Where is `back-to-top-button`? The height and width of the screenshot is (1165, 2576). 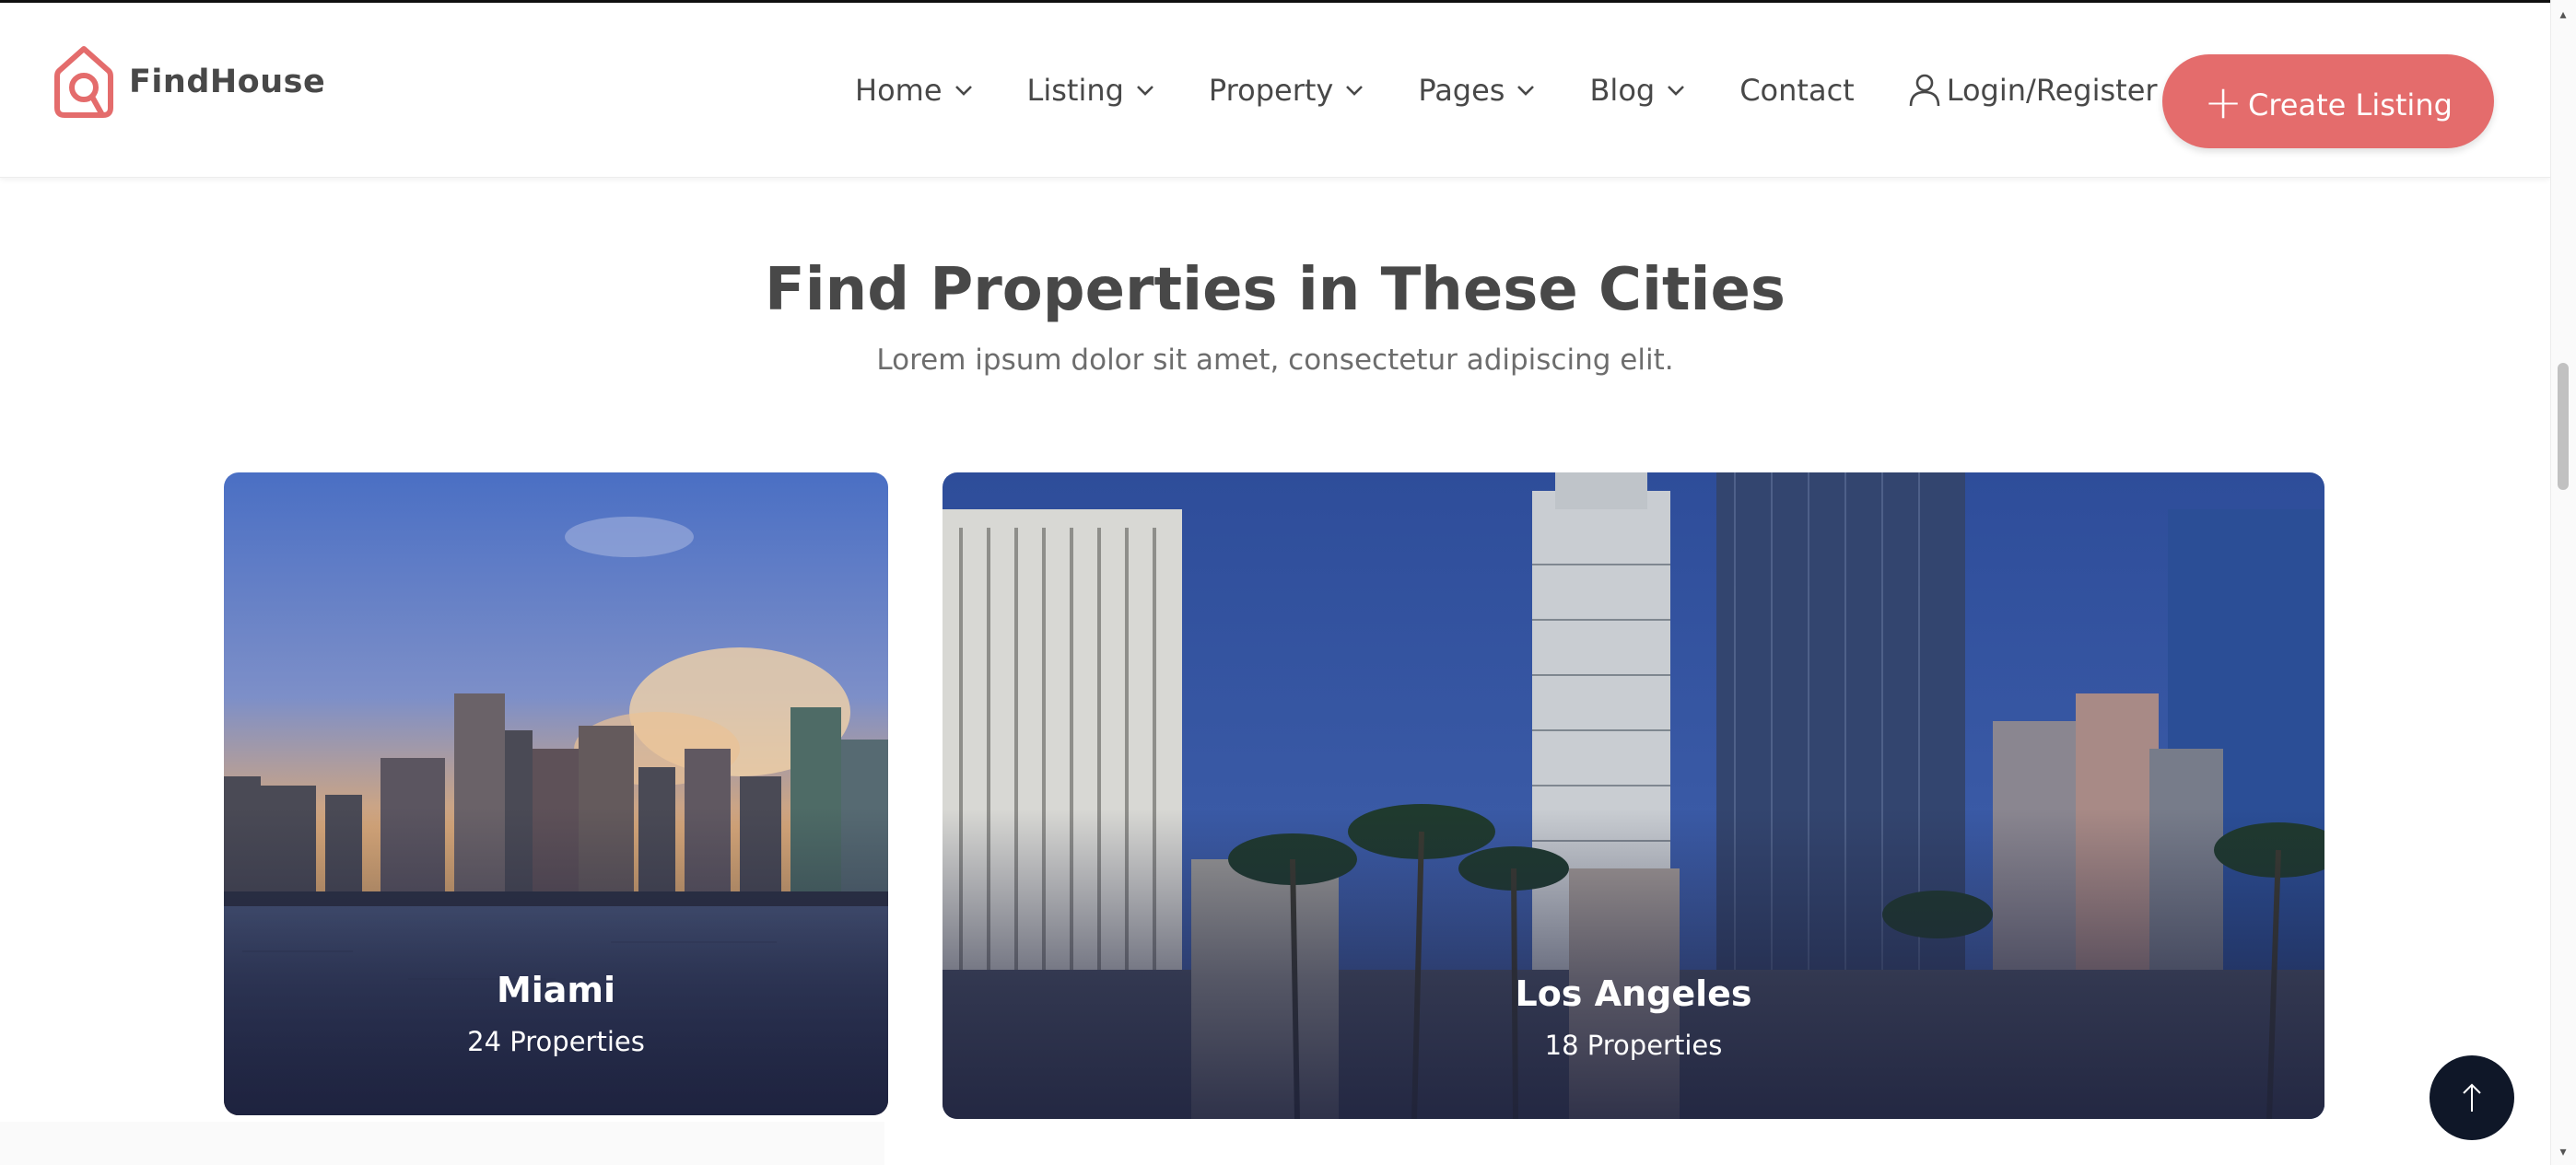 back-to-top-button is located at coordinates (2472, 1097).